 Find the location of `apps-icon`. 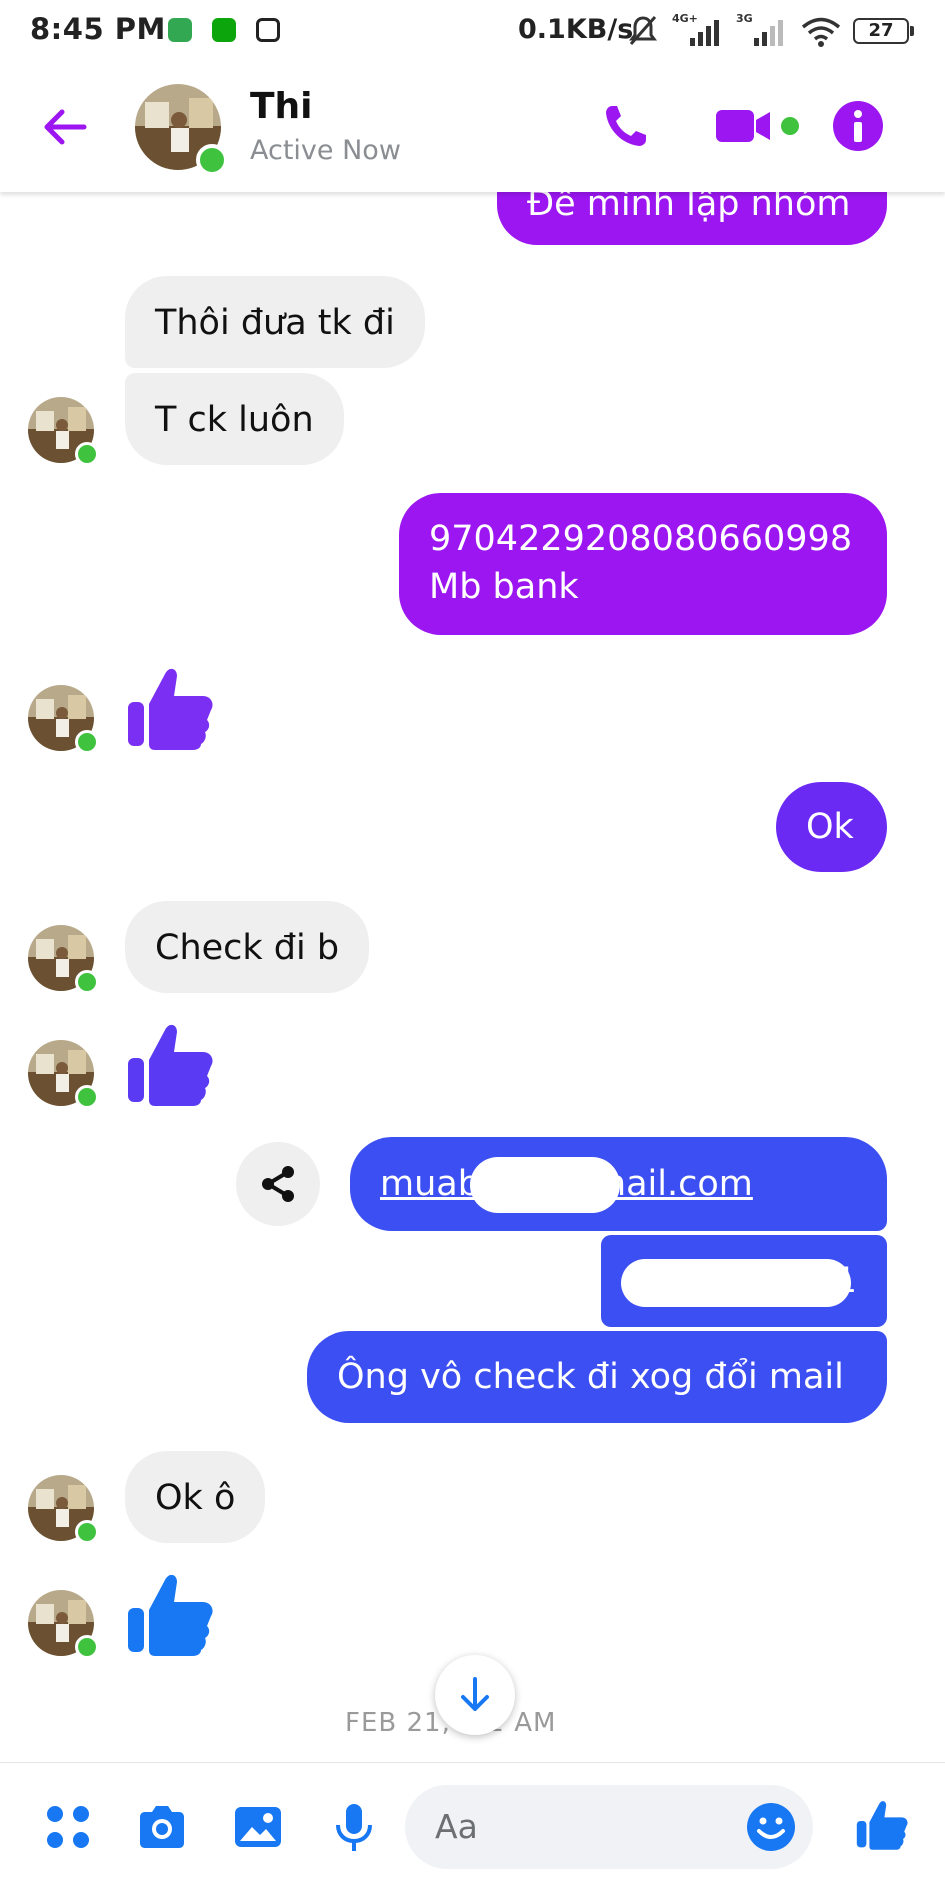

apps-icon is located at coordinates (68, 1827).